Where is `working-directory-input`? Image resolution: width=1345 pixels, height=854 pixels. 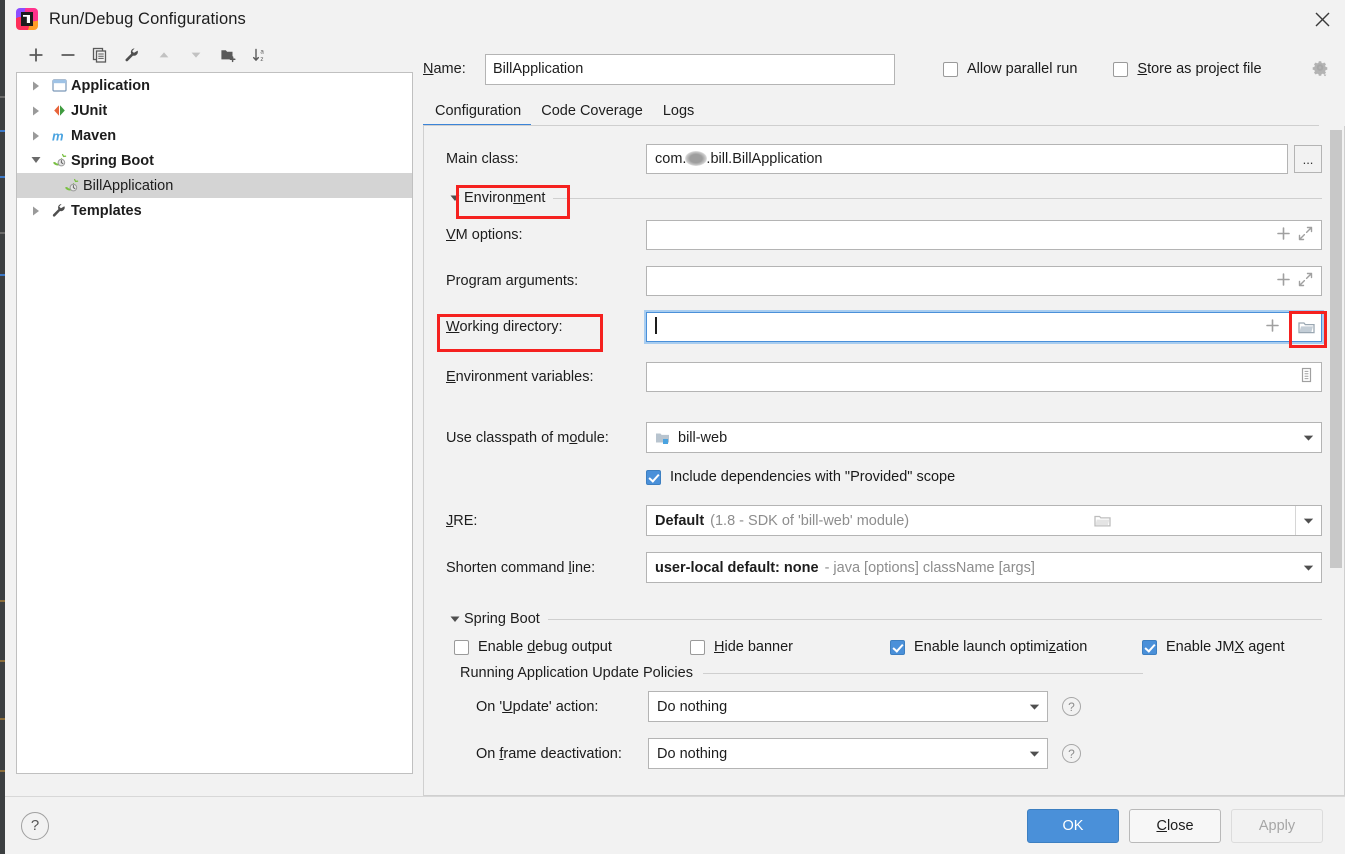
working-directory-input is located at coordinates (986, 329).